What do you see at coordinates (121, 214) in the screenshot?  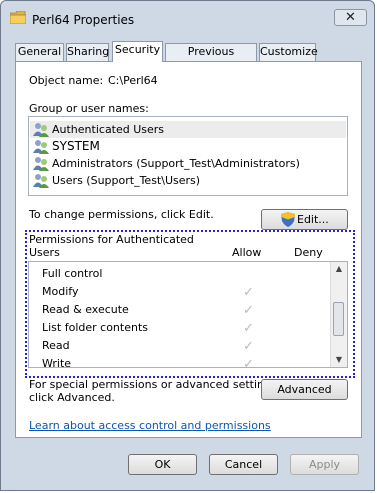 I see `change-permissions-text: To change permissions, click Edit.` at bounding box center [121, 214].